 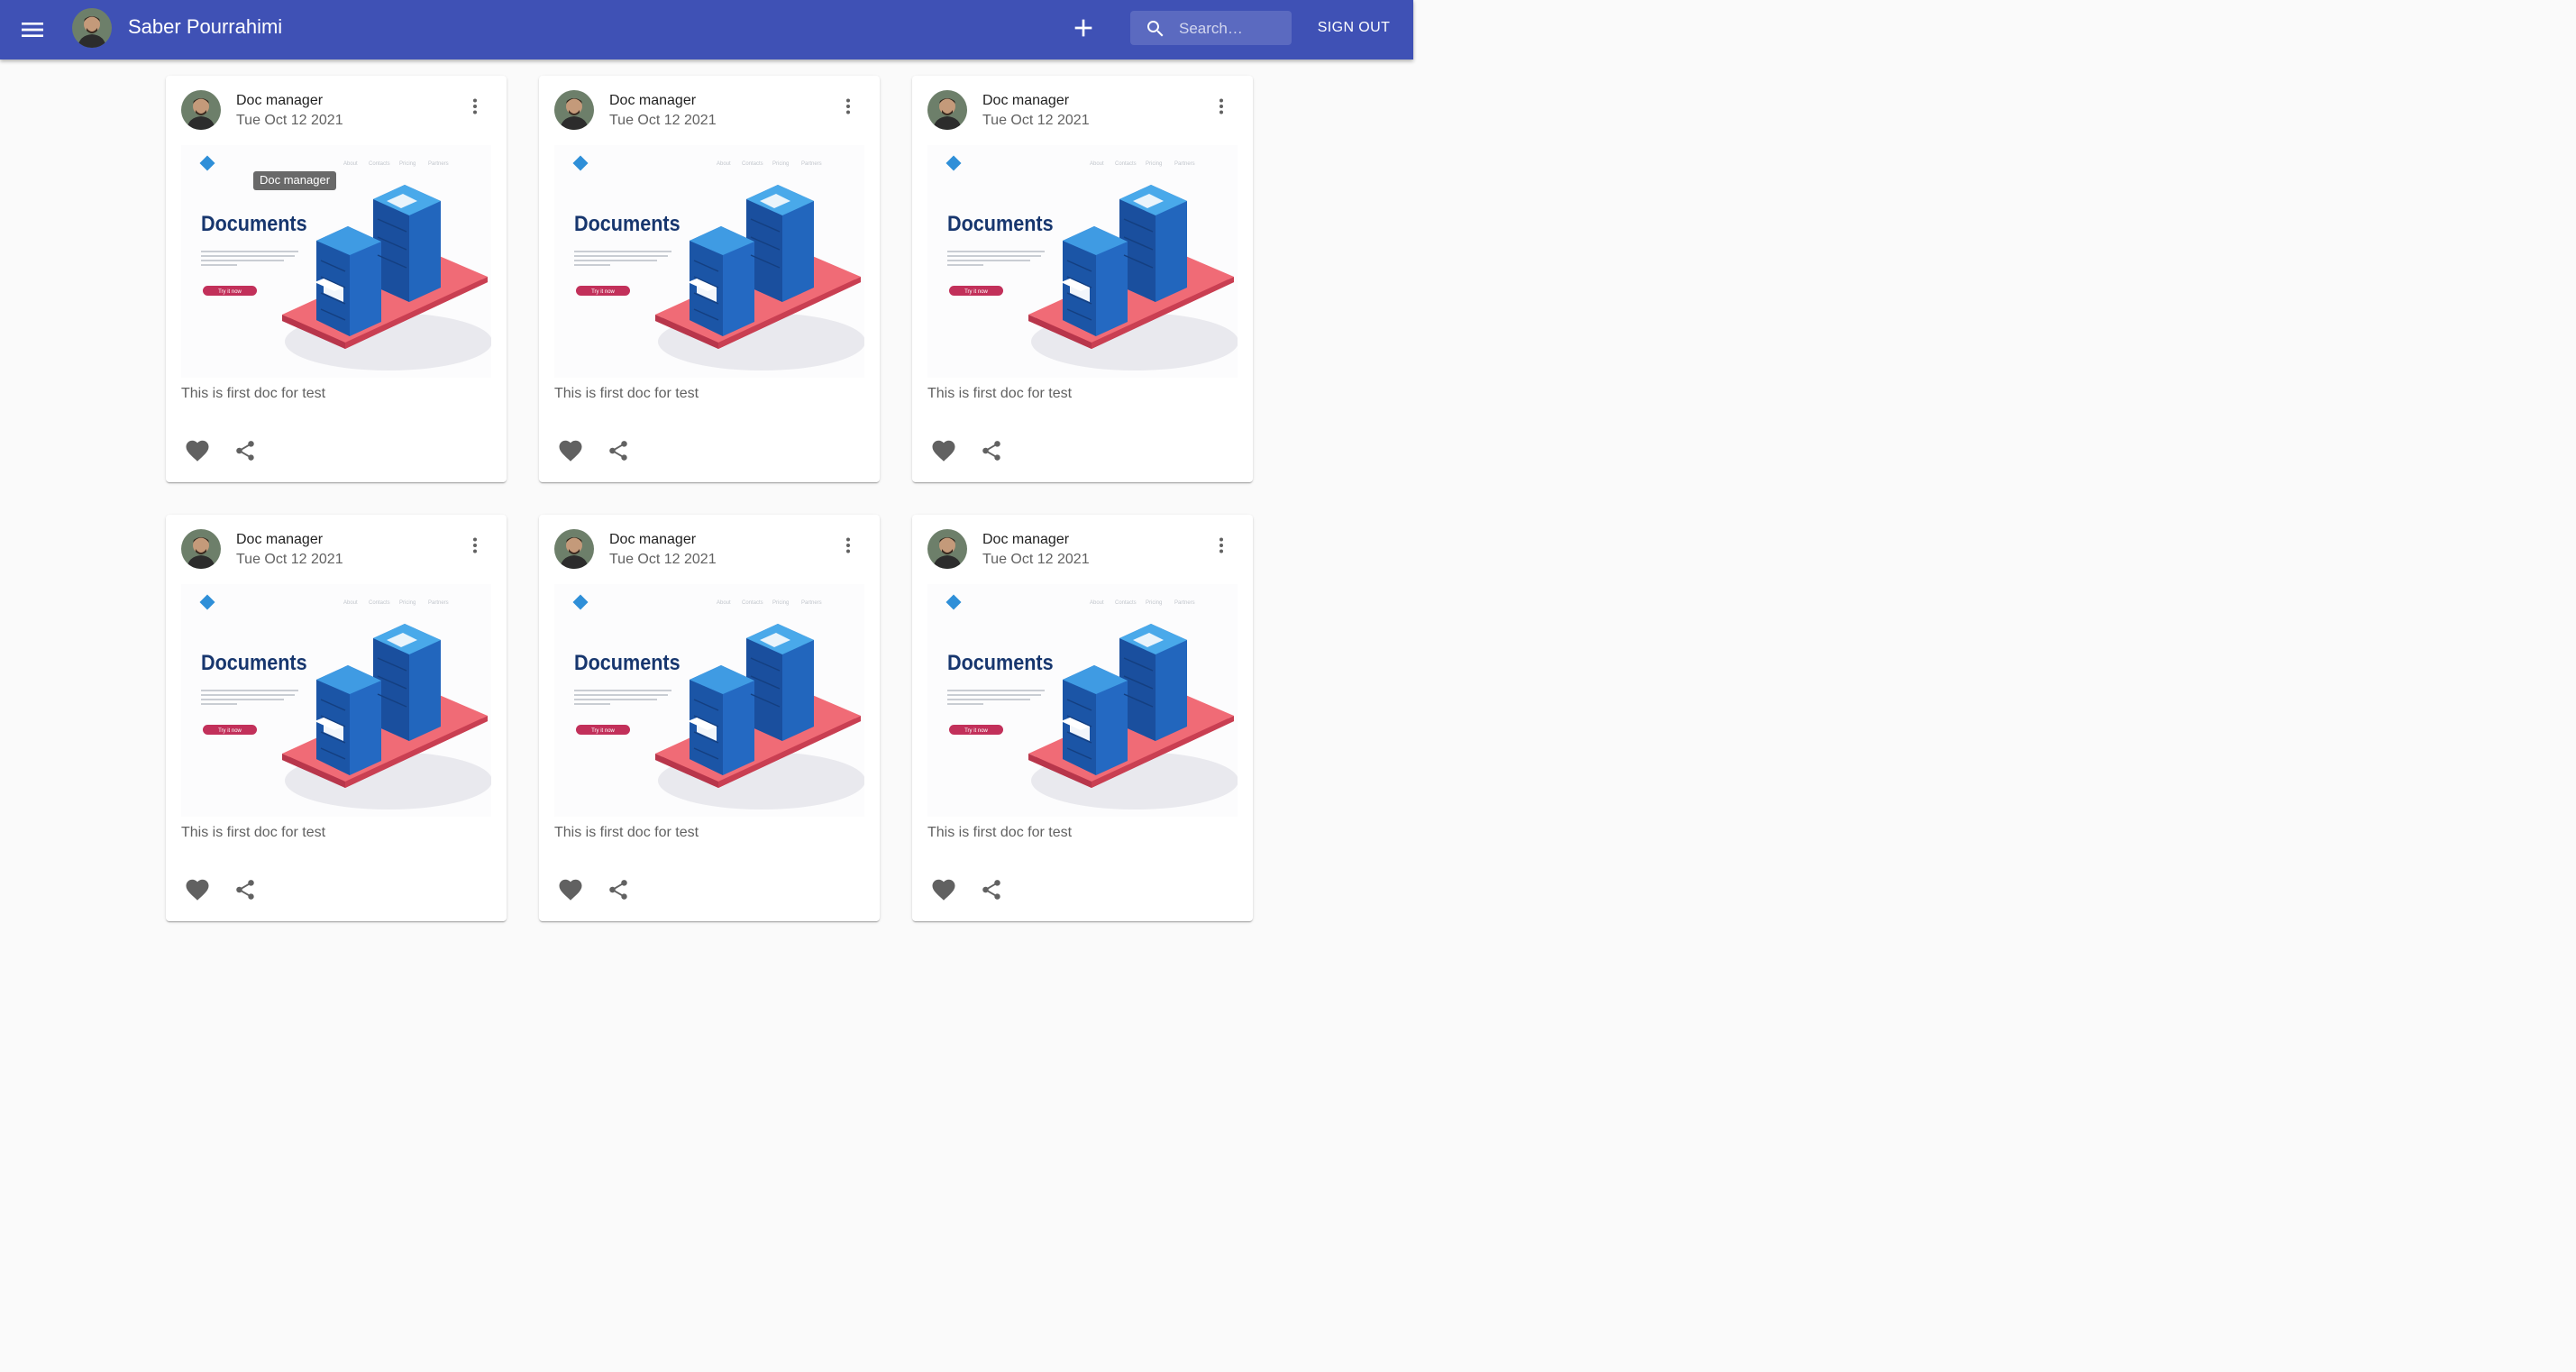 I want to click on search-input, so click(x=1233, y=28).